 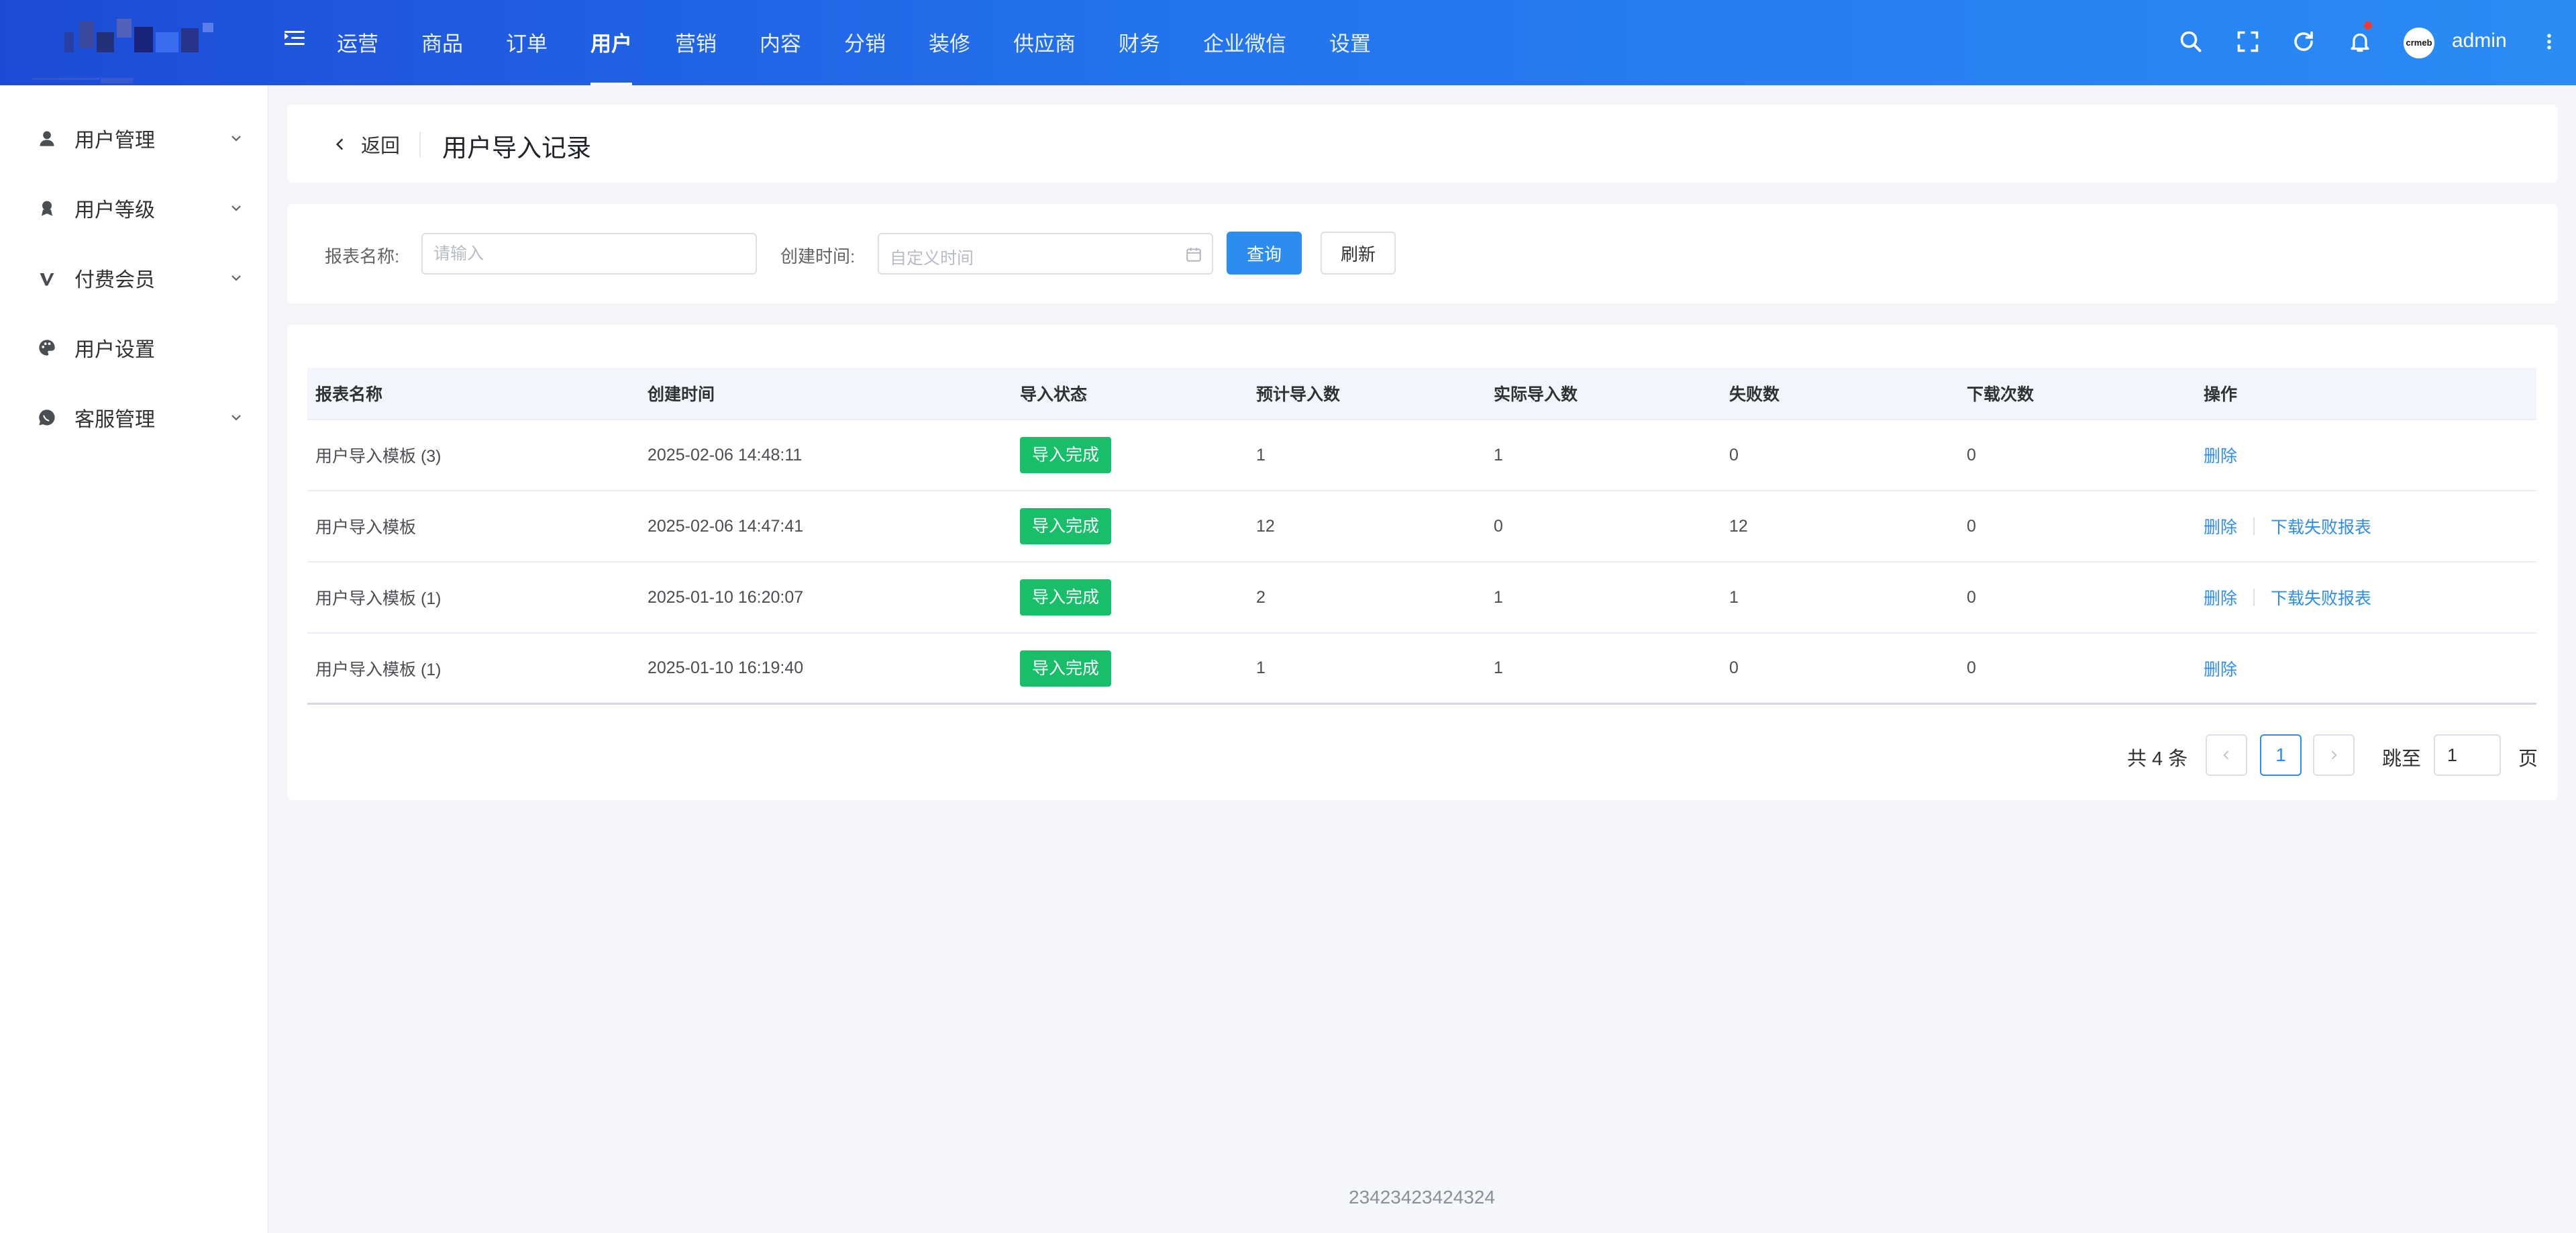 What do you see at coordinates (1139, 42) in the screenshot?
I see `nav-item: 财务` at bounding box center [1139, 42].